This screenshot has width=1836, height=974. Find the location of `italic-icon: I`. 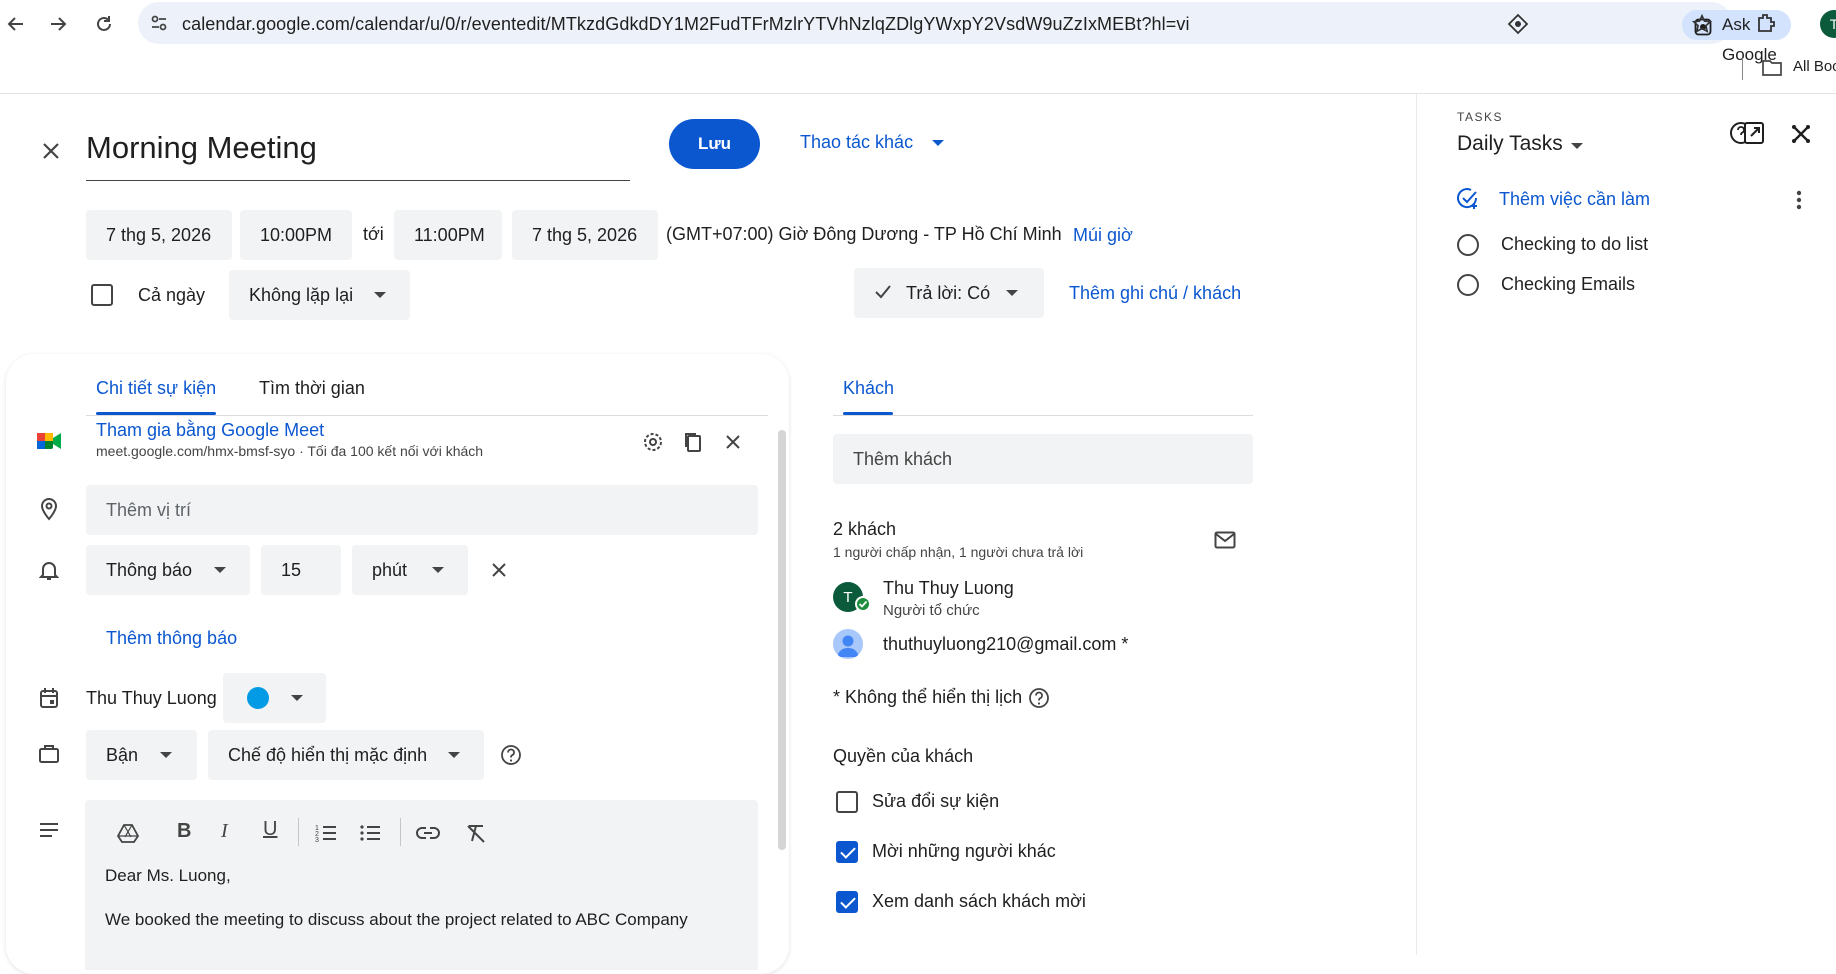

italic-icon: I is located at coordinates (224, 831).